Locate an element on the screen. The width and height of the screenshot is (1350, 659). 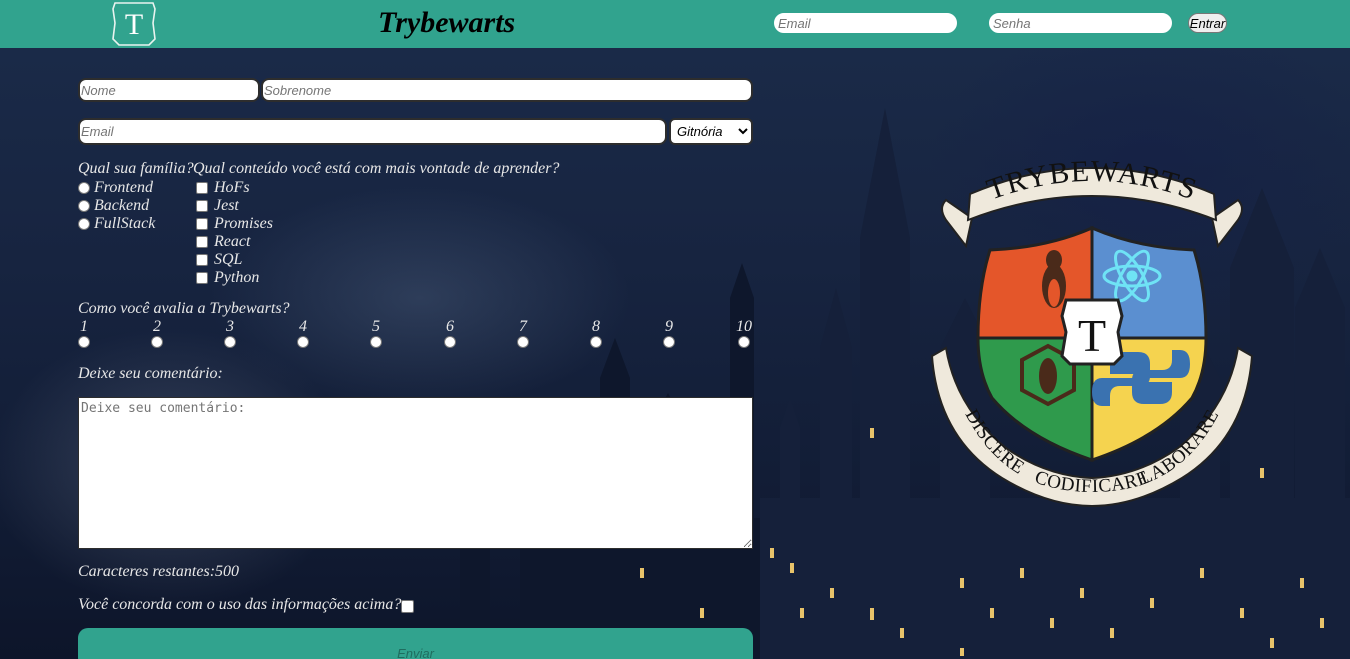
rating-option-10: 10 is located at coordinates (744, 333).